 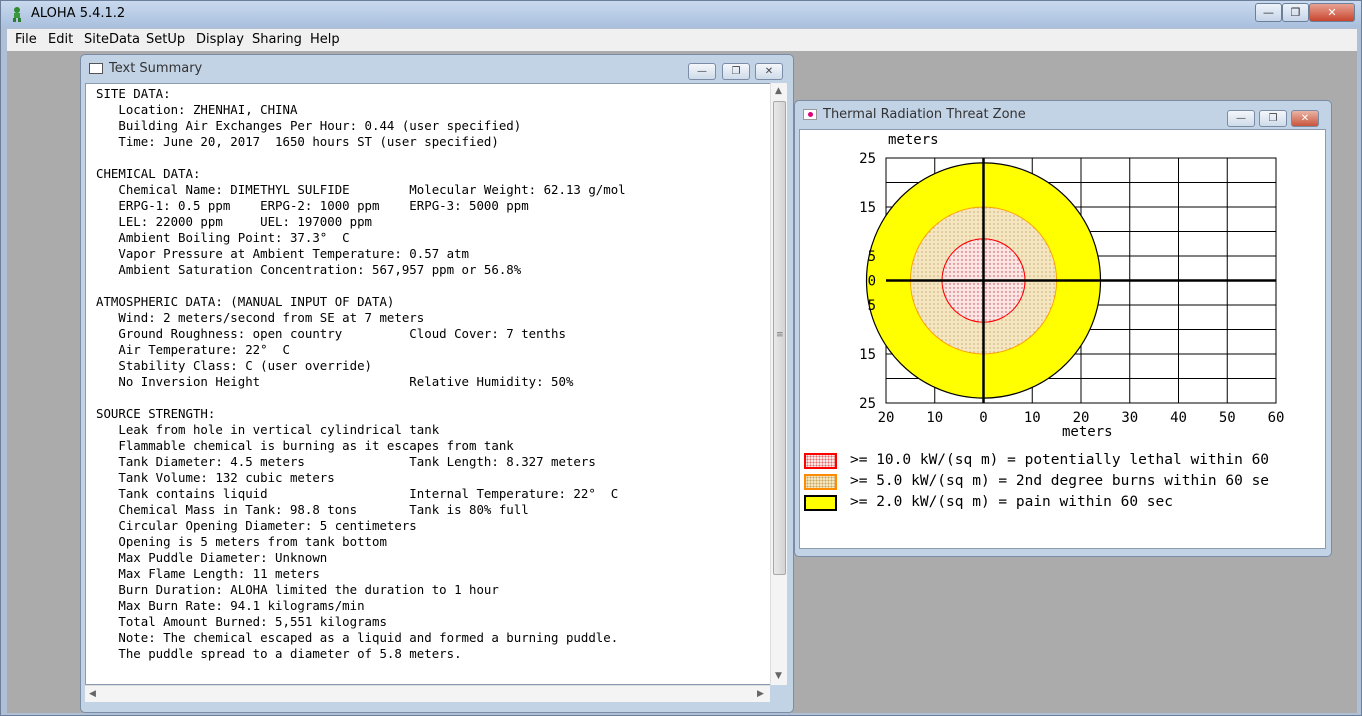 I want to click on y-tick-labels: 25 15 5 0 5 15 25, so click(x=867, y=281).